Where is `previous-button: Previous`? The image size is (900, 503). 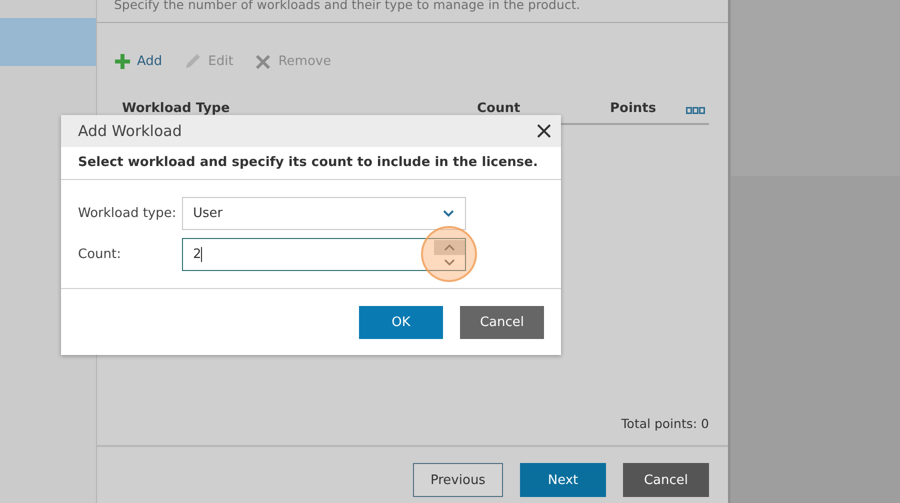
previous-button: Previous is located at coordinates (458, 480).